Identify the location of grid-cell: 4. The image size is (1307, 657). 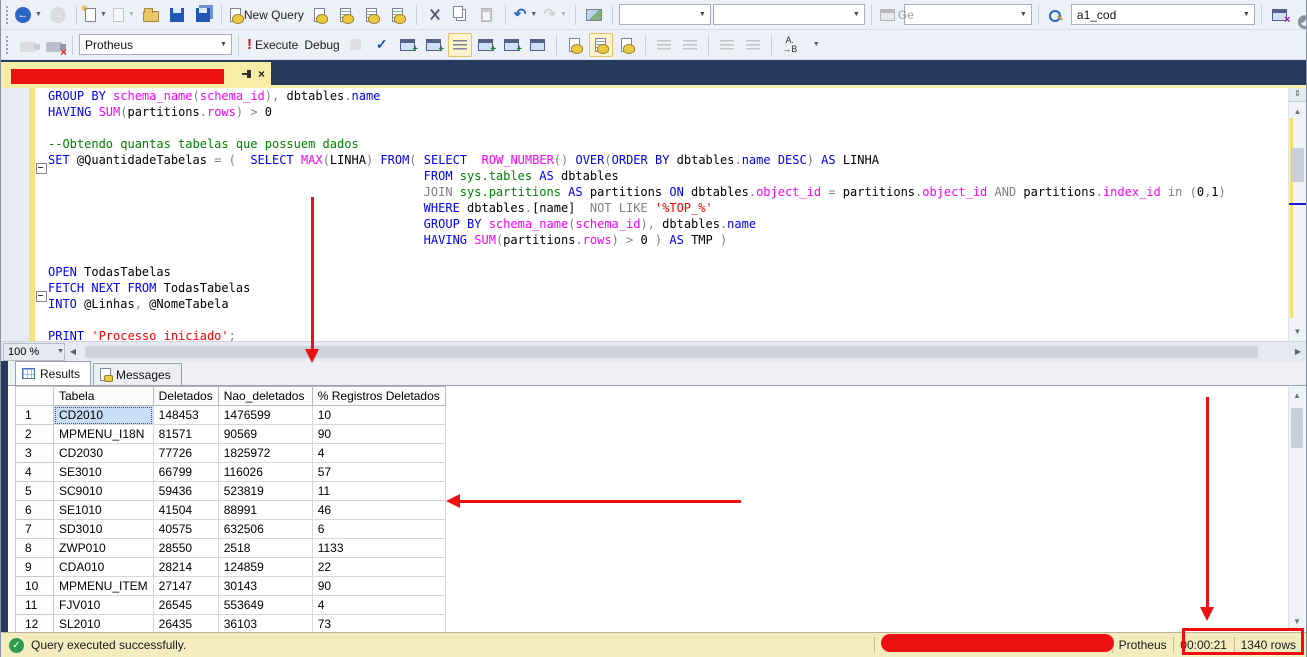
(378, 605).